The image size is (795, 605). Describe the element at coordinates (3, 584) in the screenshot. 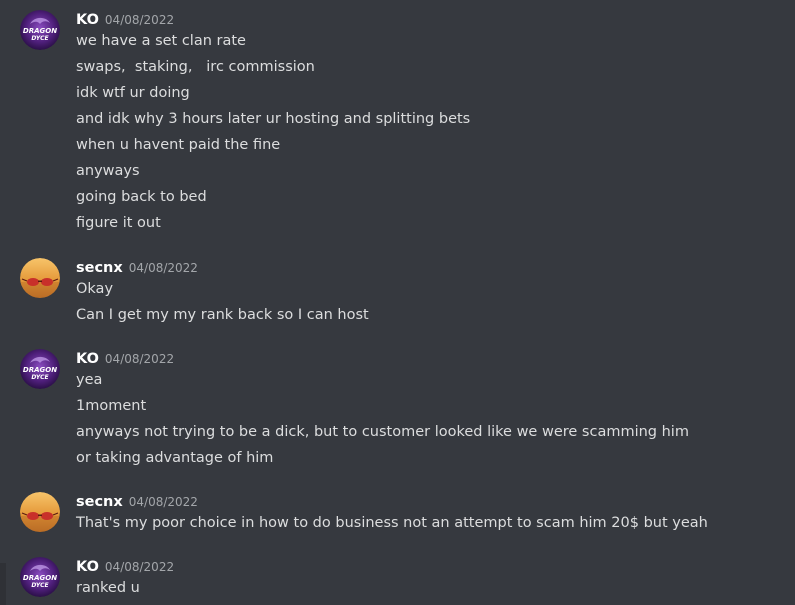

I see `scroll-indicator` at that location.